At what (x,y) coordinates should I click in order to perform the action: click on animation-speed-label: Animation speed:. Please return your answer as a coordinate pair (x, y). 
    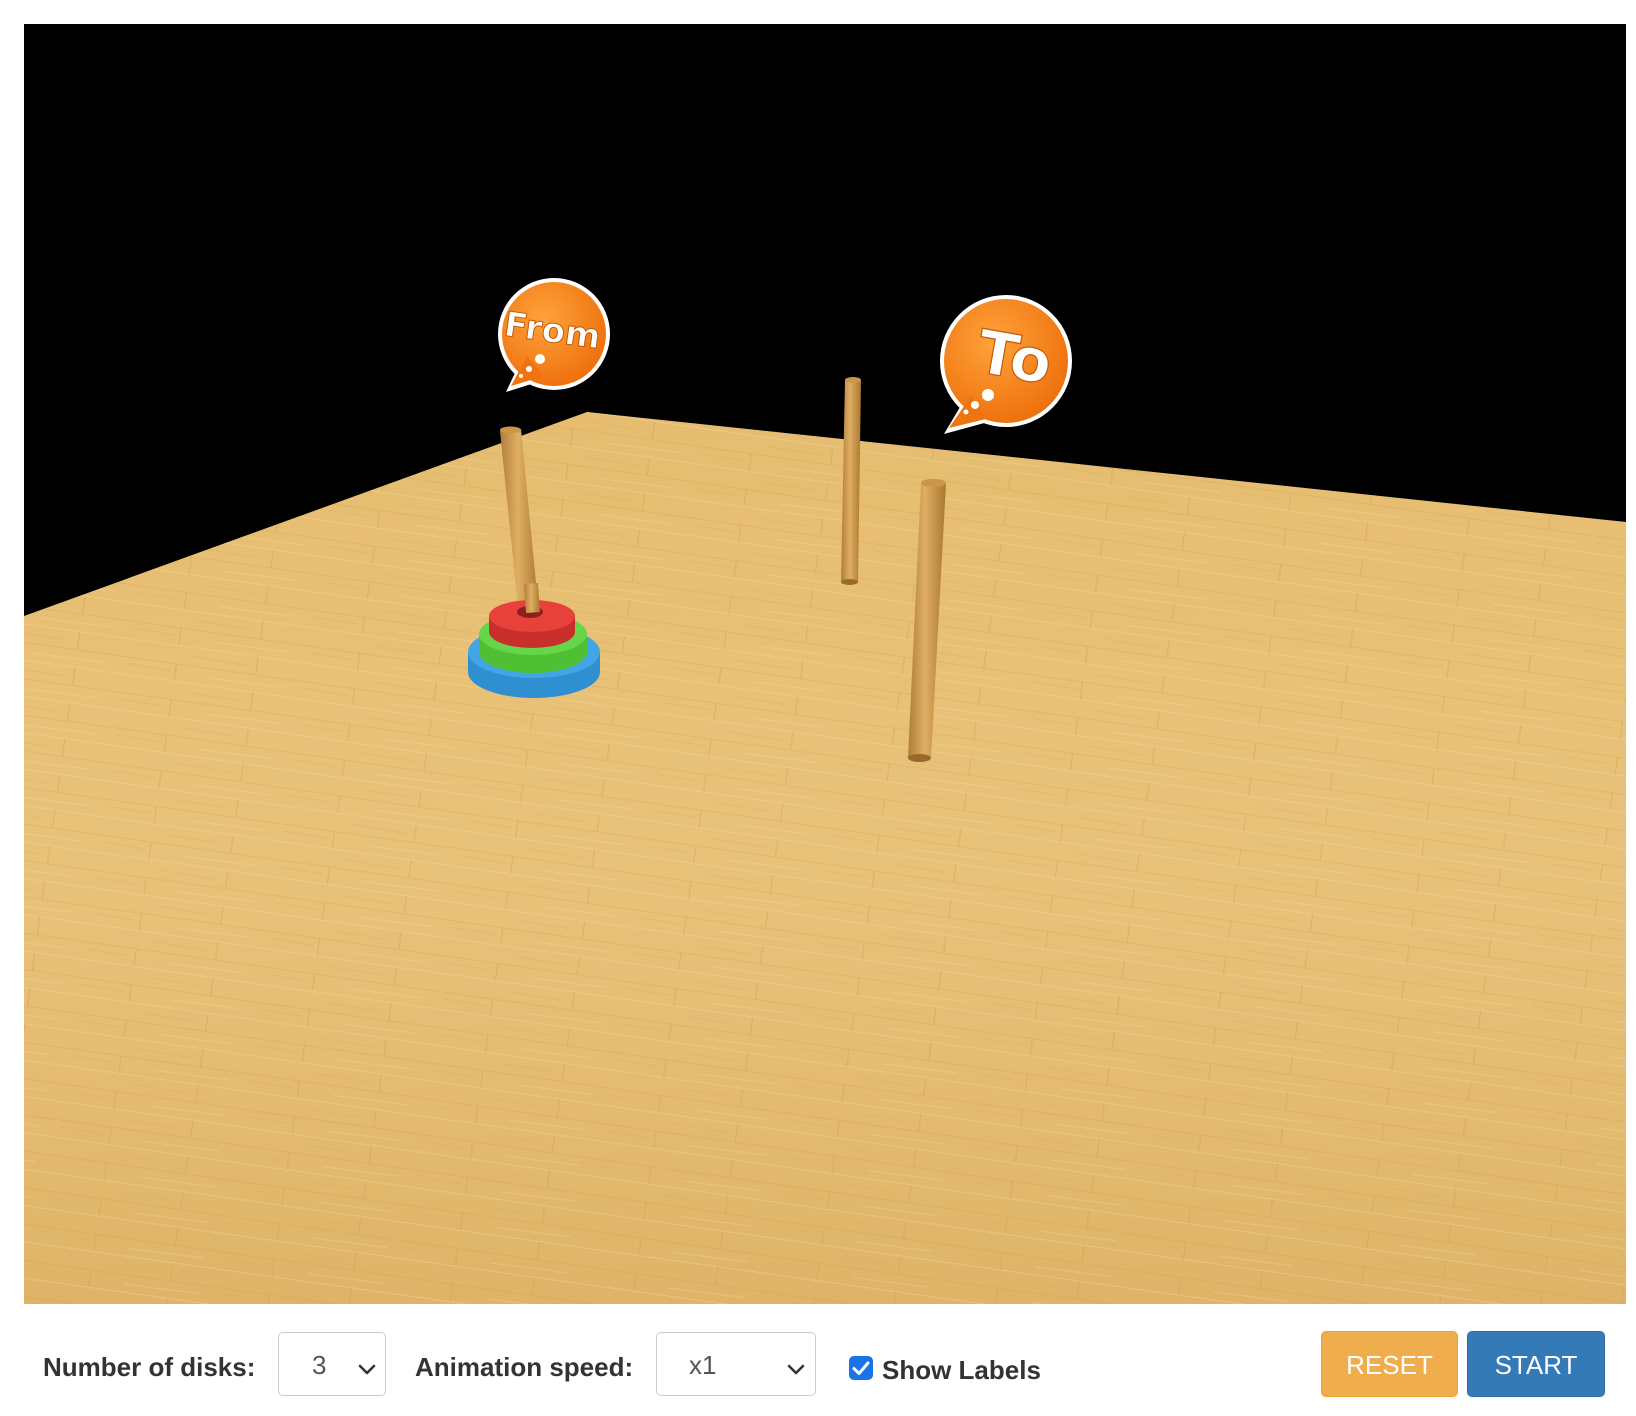
    Looking at the image, I should click on (524, 1367).